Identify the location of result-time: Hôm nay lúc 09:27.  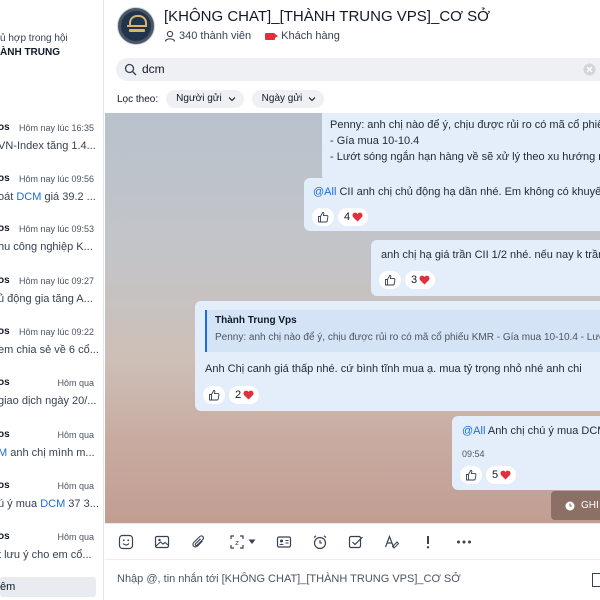
(56, 281).